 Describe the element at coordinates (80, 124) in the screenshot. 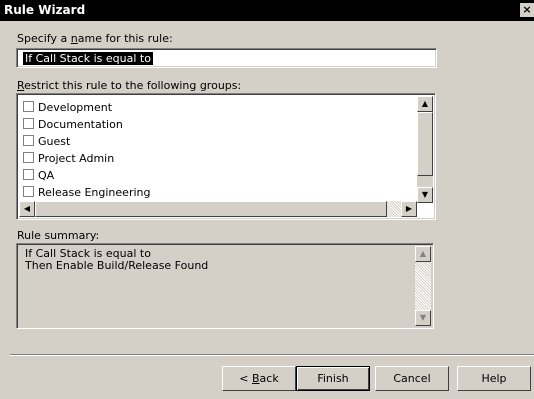

I see `group-item-label: Documentation` at that location.